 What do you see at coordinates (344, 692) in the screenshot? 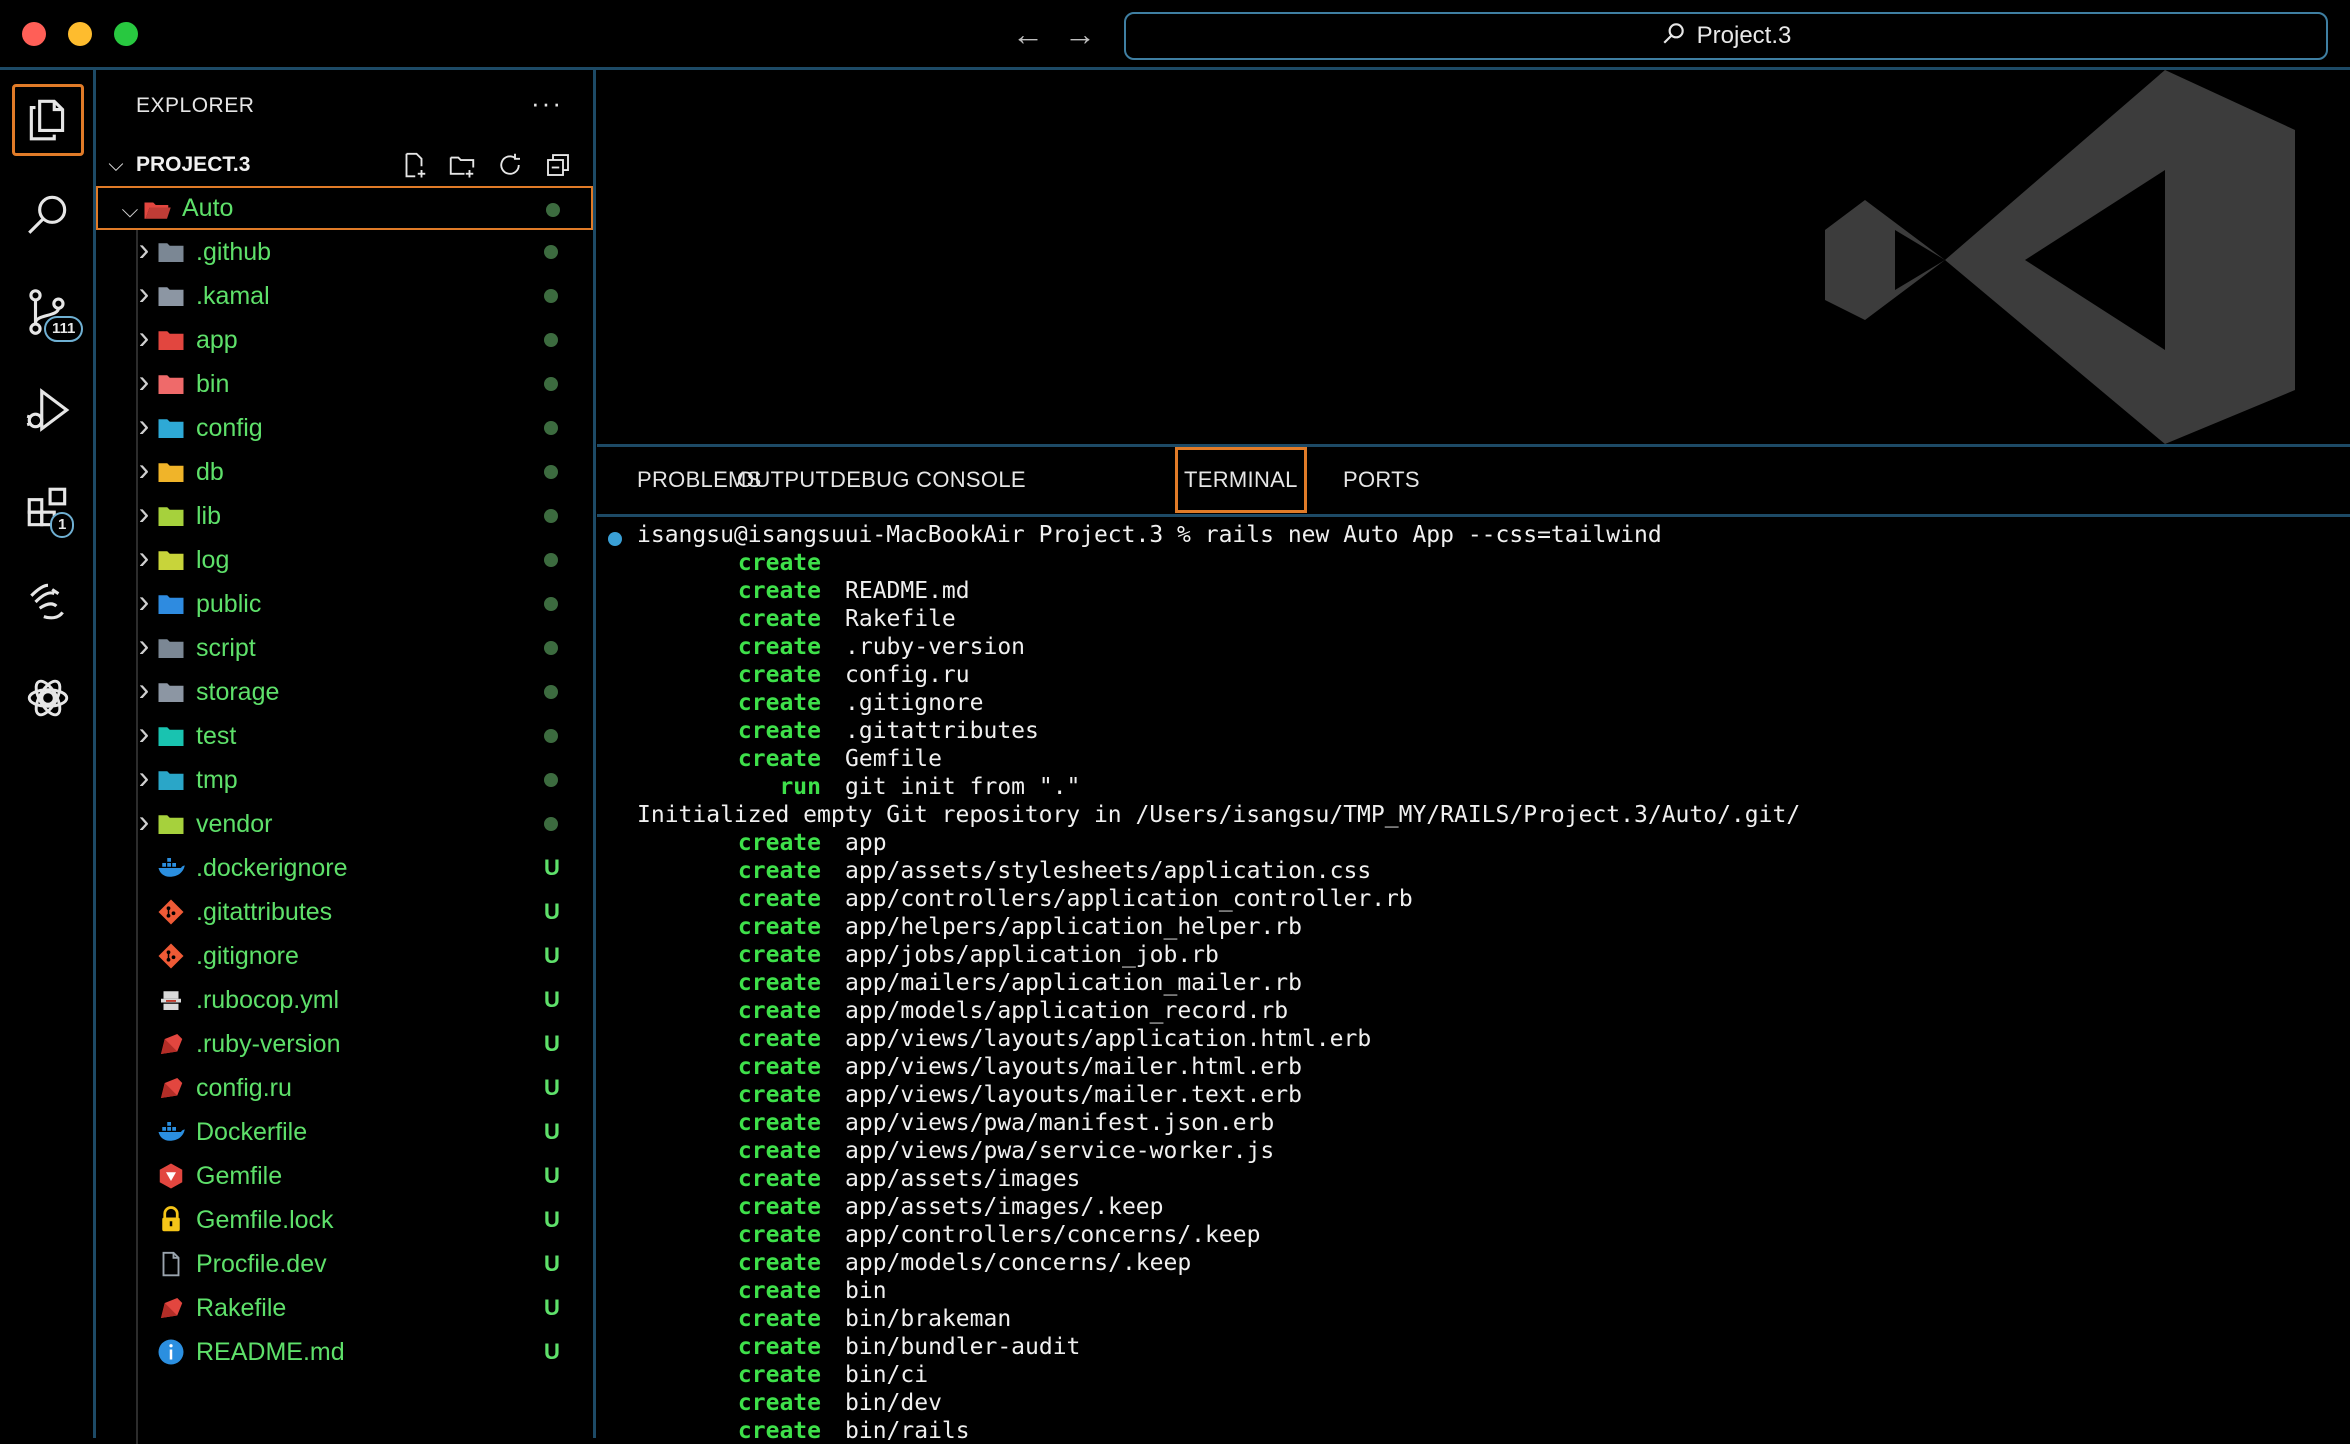
I see `tree-item-storage: › storage` at bounding box center [344, 692].